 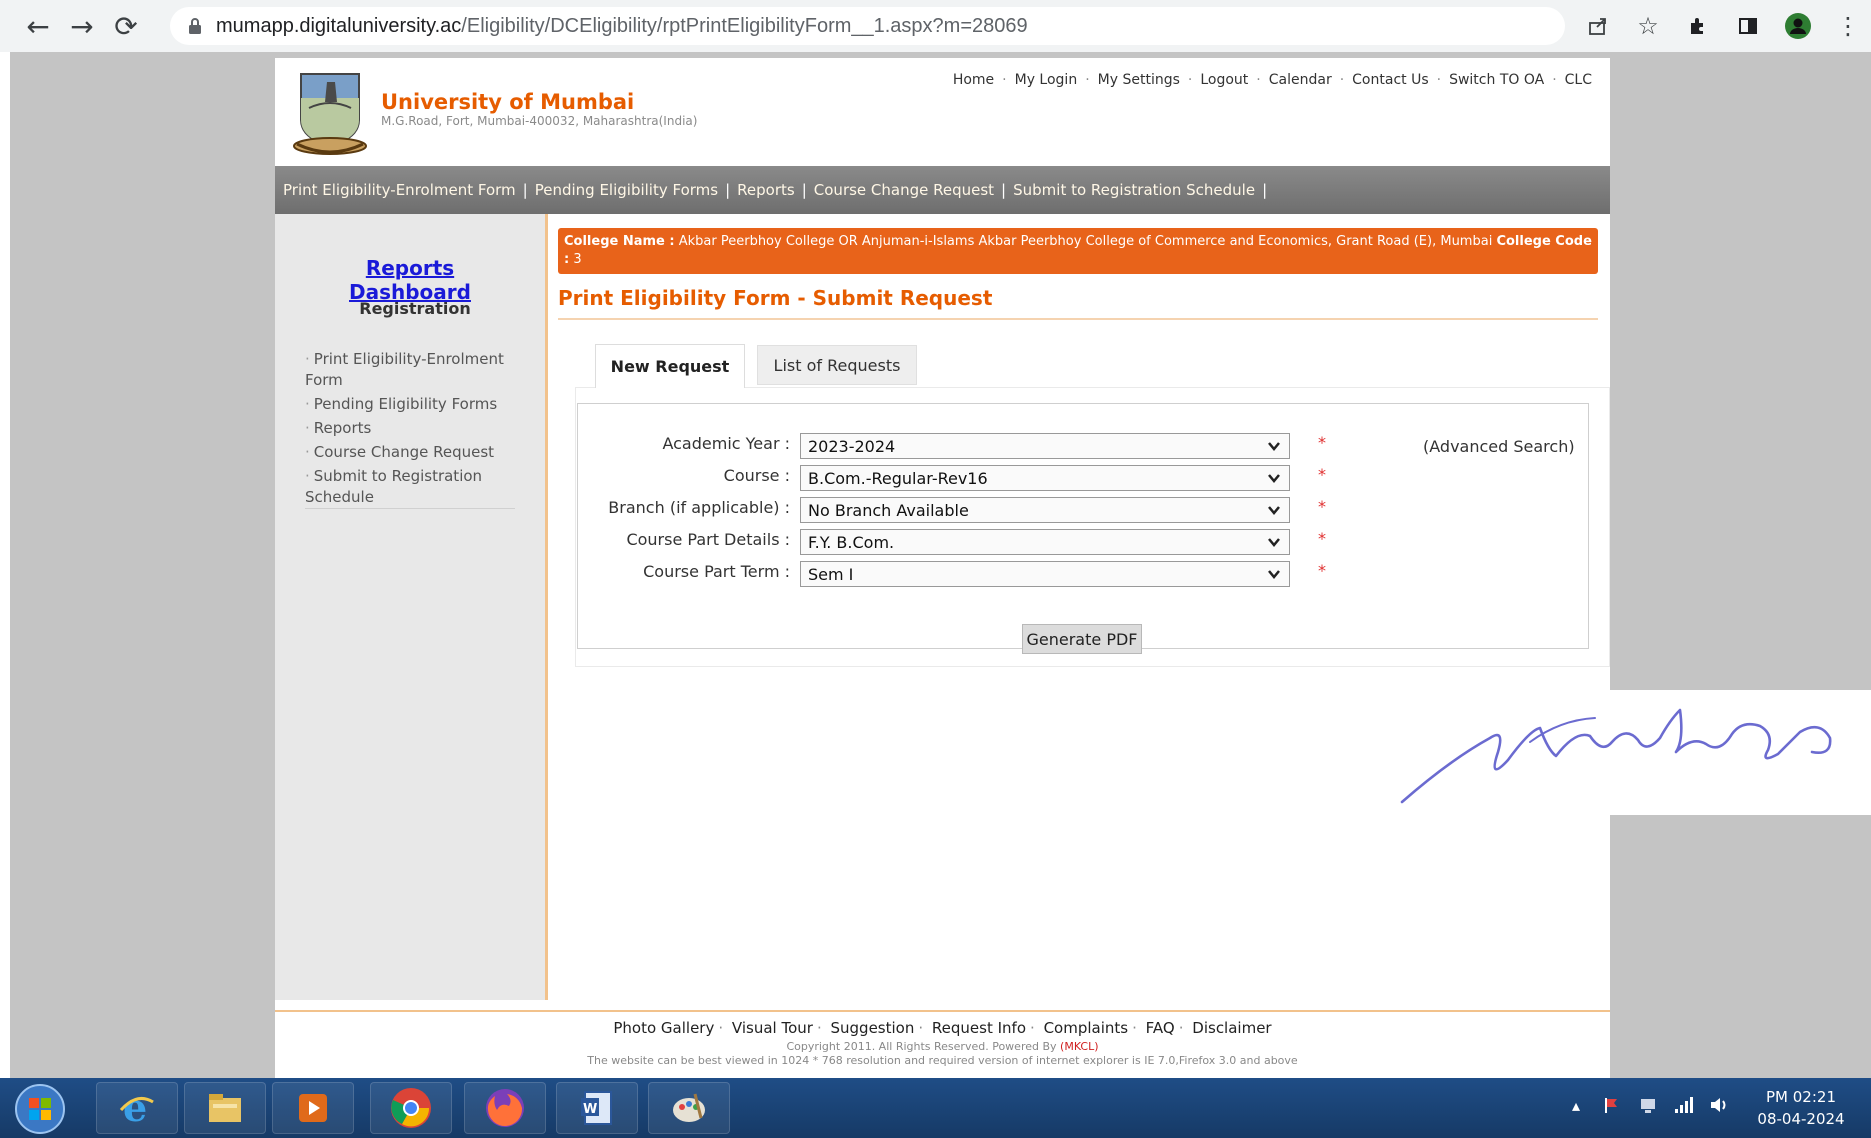 What do you see at coordinates (38, 26) in the screenshot?
I see `back-arrow-icon: ←` at bounding box center [38, 26].